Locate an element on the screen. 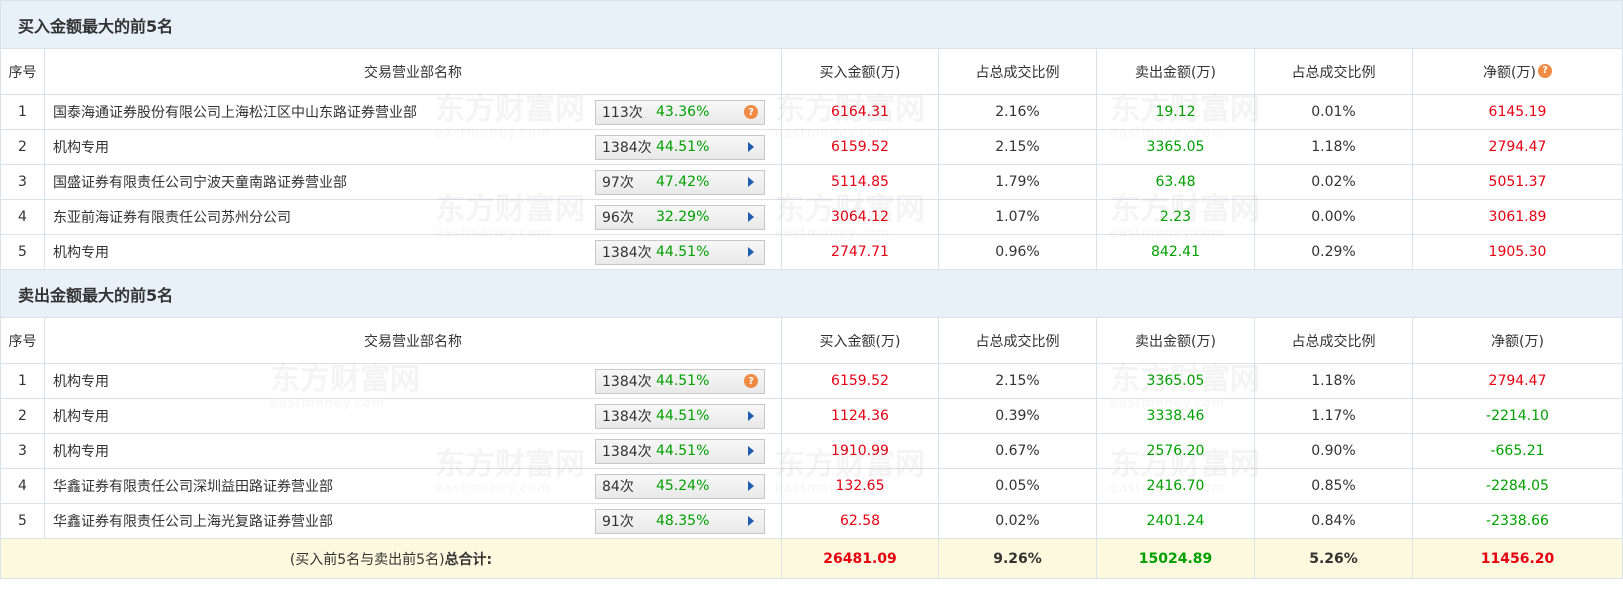 Image resolution: width=1623 pixels, height=595 pixels. col-header-buy-pct: 占总成交比例 is located at coordinates (1017, 71).